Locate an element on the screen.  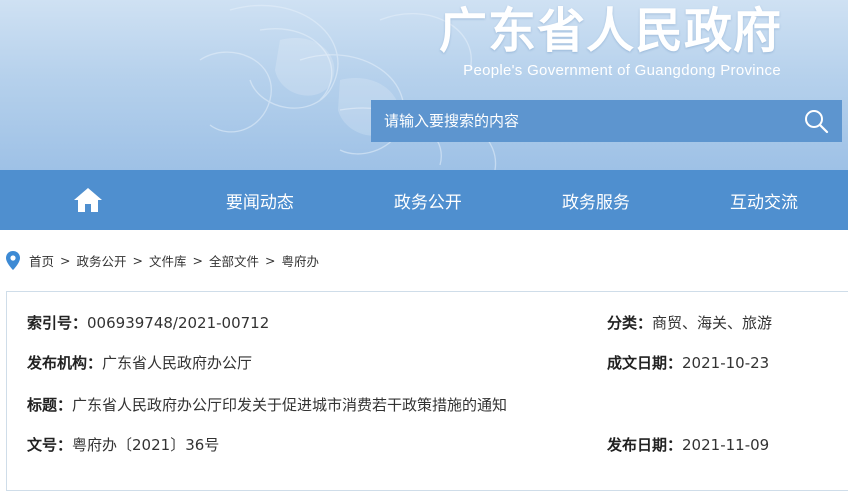
breadcrumb-home: 首页 is located at coordinates (41, 260).